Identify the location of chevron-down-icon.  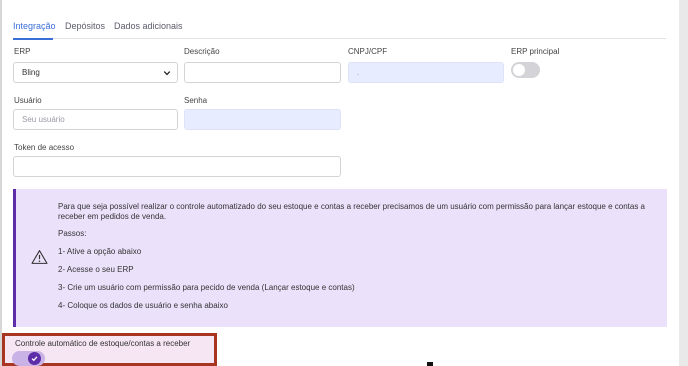
(167, 73).